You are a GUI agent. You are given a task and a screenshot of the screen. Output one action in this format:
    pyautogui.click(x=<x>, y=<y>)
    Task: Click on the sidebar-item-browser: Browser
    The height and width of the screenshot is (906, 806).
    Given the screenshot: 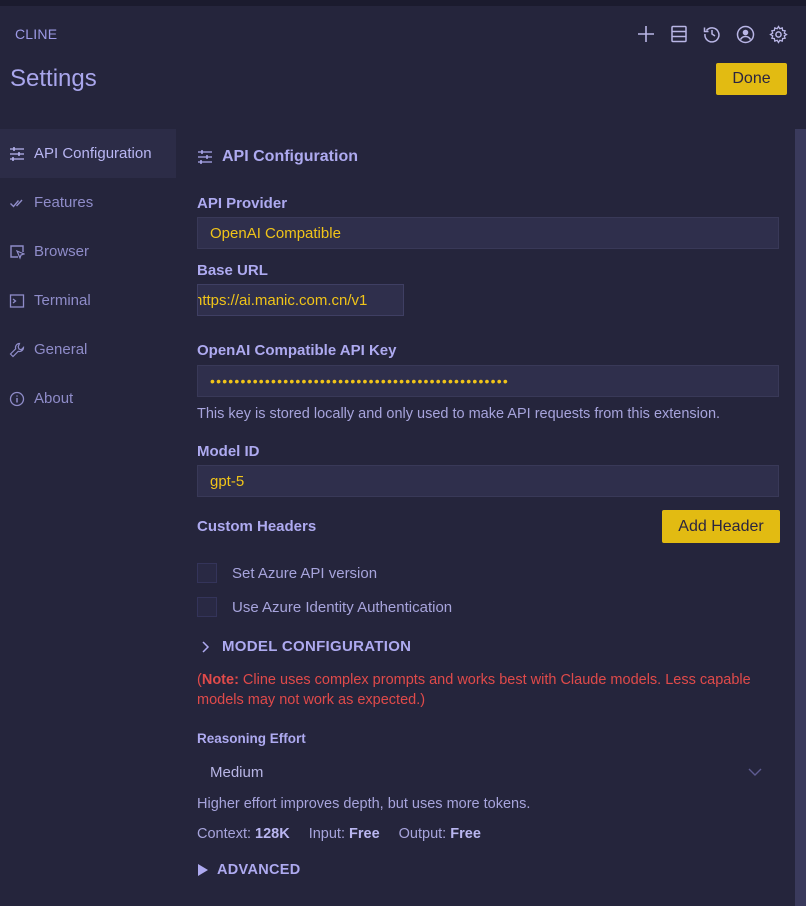 What is the action you would take?
    pyautogui.click(x=88, y=251)
    